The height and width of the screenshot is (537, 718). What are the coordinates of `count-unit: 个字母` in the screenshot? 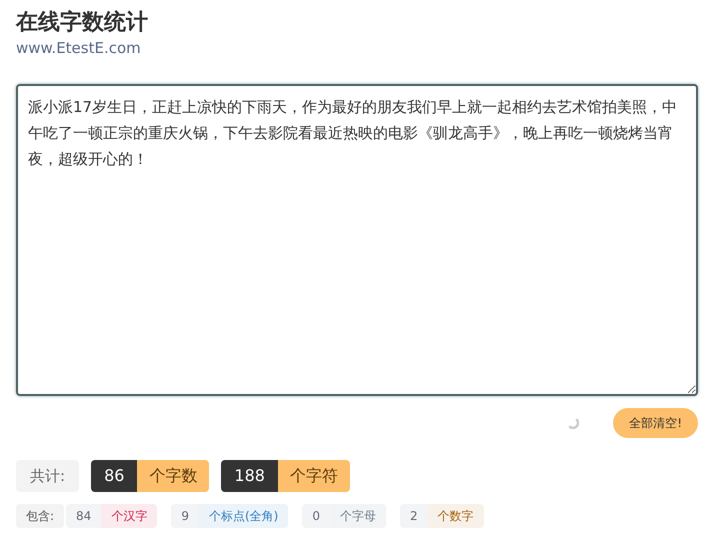 It's located at (358, 516).